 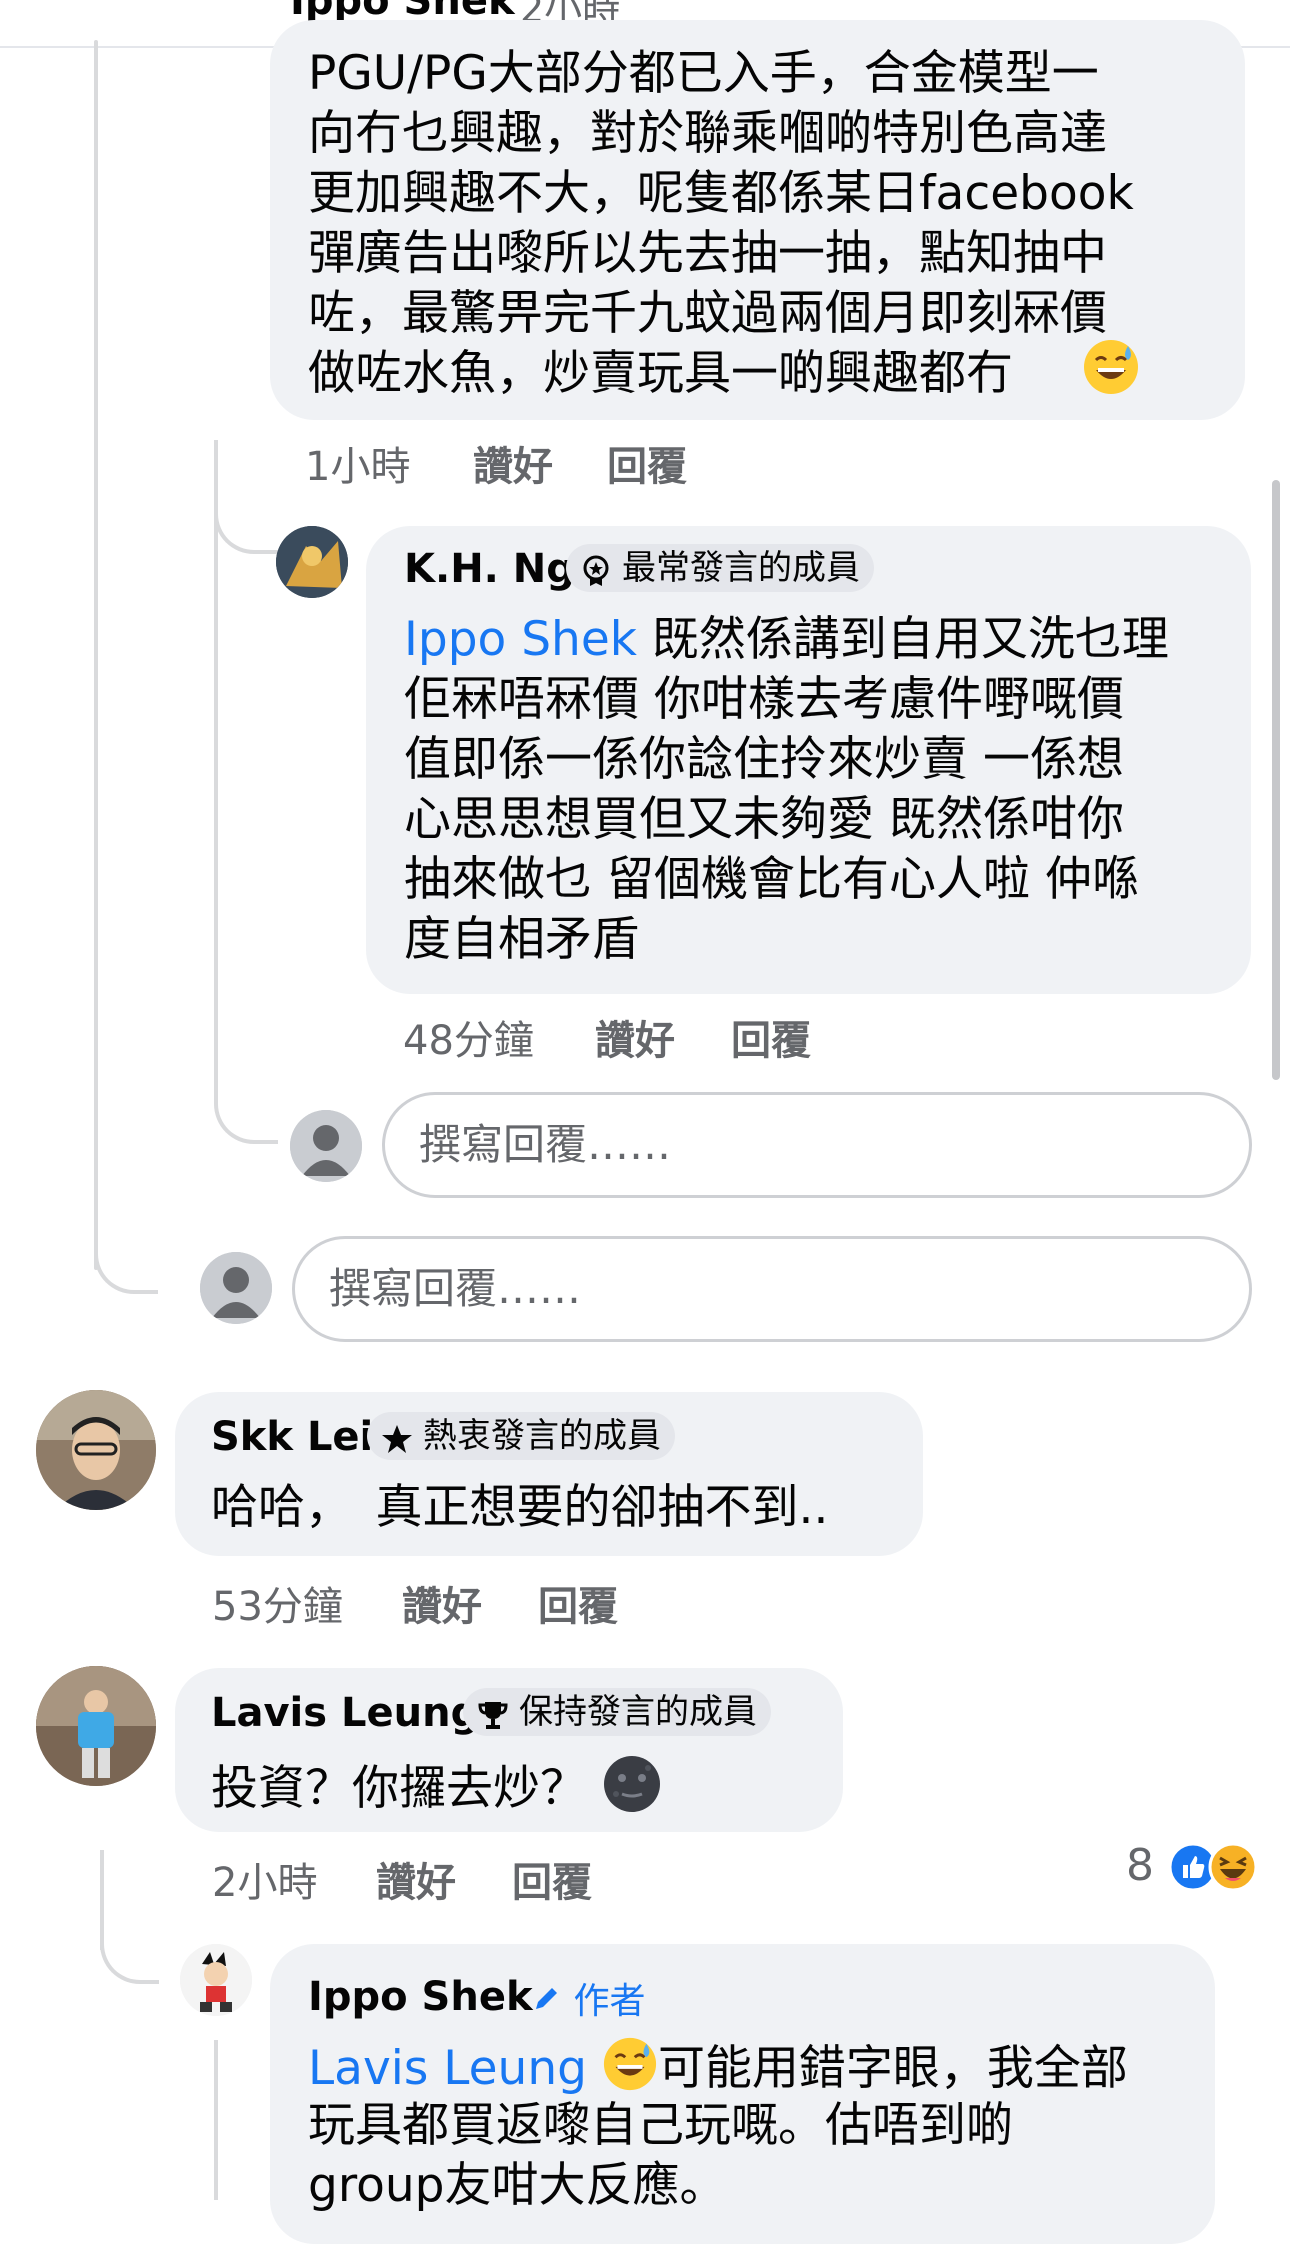 What do you see at coordinates (447, 2068) in the screenshot?
I see `mention-link: Lavis Leung` at bounding box center [447, 2068].